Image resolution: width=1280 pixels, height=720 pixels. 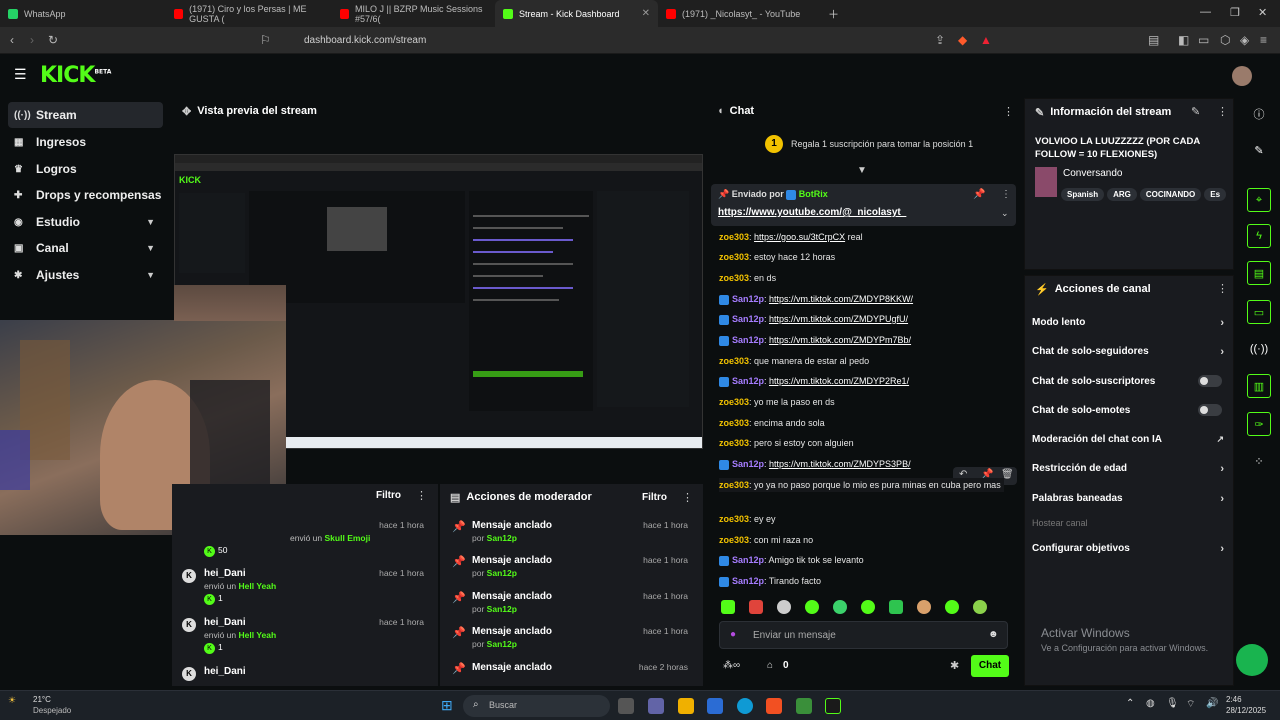 I want to click on emoji-icon: ☻, so click(x=993, y=634).